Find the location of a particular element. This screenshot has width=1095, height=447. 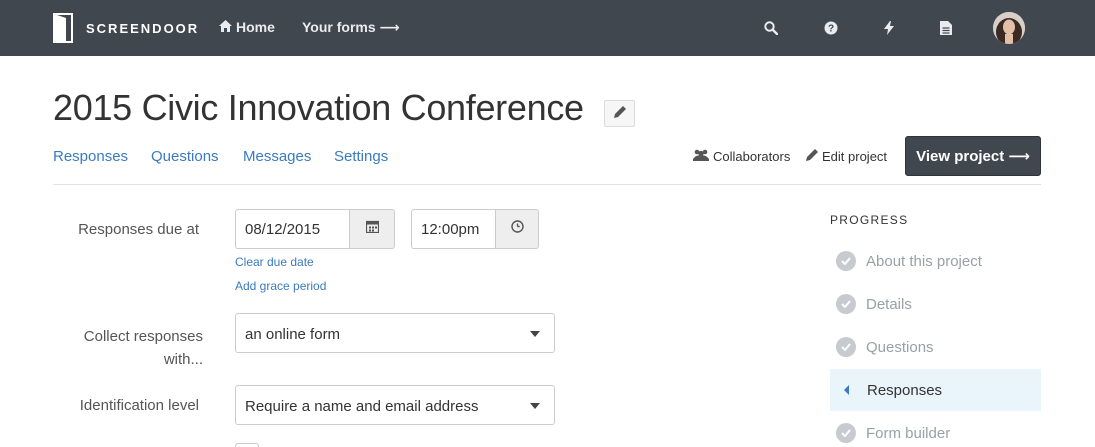

home-icon is located at coordinates (225, 27).